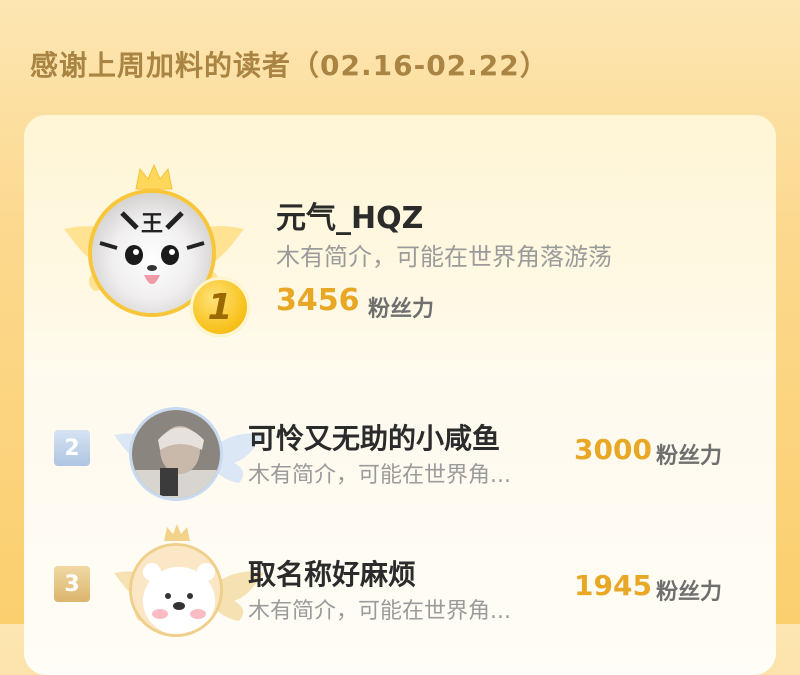 The image size is (800, 675). I want to click on rank-one-coin: 1, so click(220, 307).